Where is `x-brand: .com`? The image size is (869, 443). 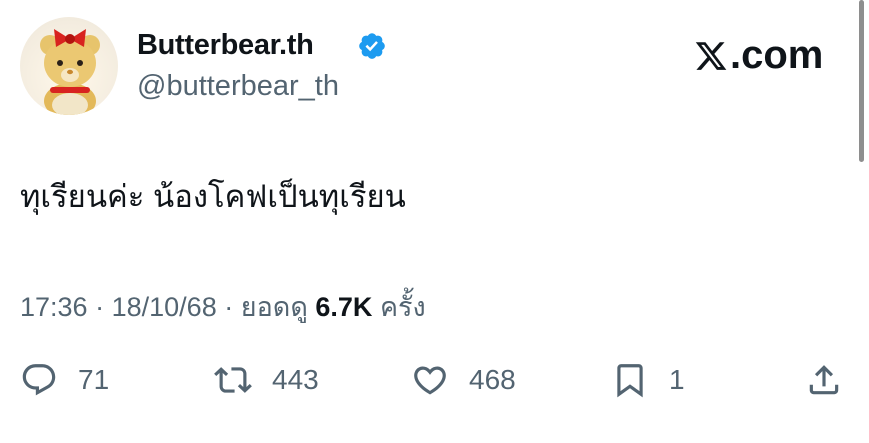 x-brand: .com is located at coordinates (758, 55).